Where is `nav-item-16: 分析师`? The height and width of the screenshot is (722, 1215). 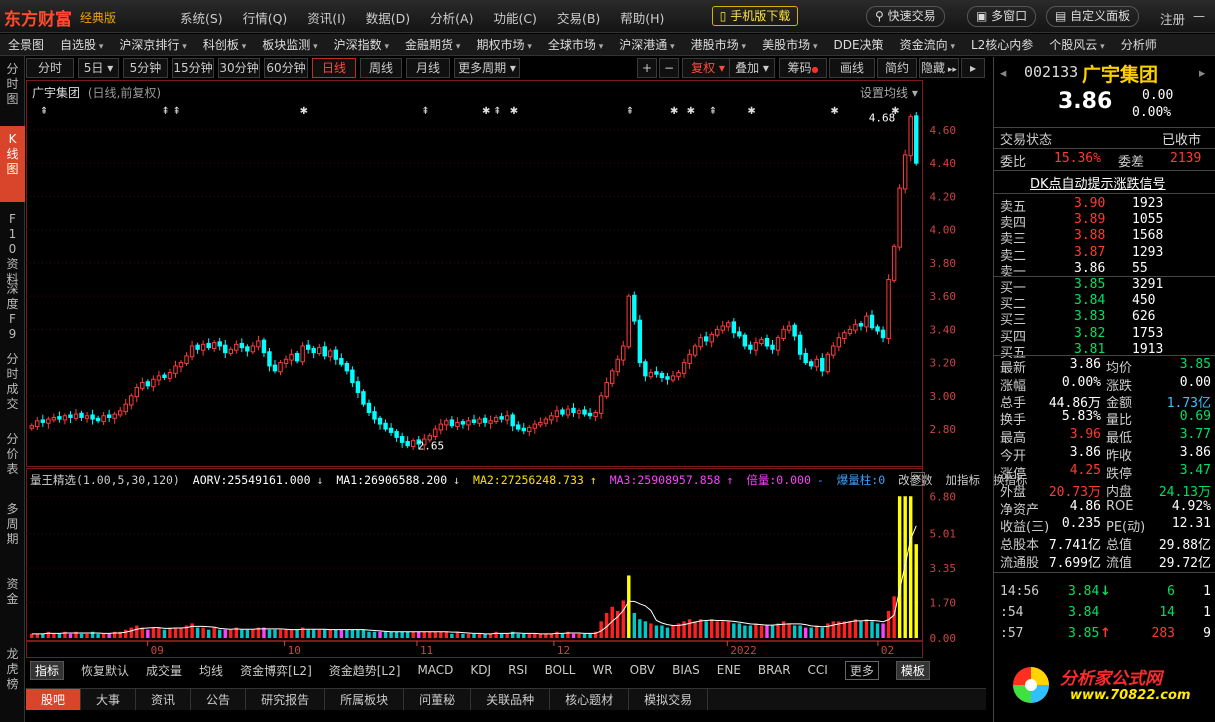
nav-item-16: 分析师 is located at coordinates (1139, 44).